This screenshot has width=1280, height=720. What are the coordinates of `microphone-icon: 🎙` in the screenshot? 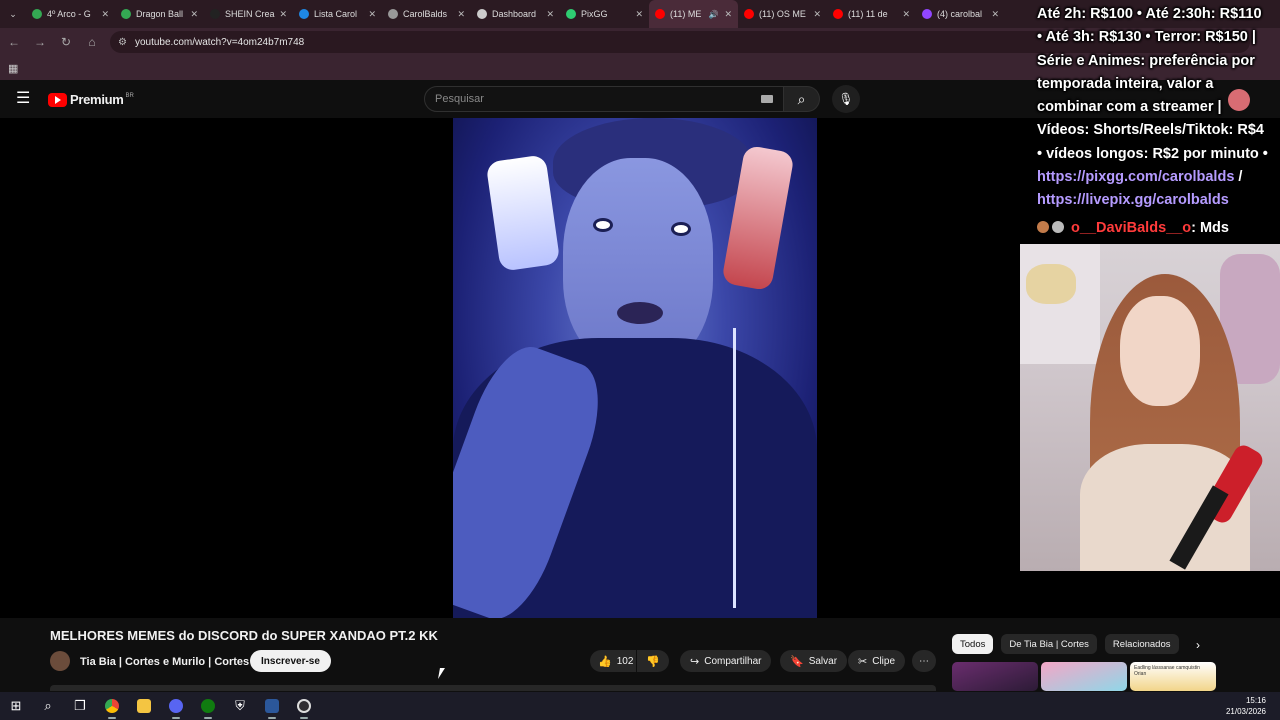 It's located at (846, 99).